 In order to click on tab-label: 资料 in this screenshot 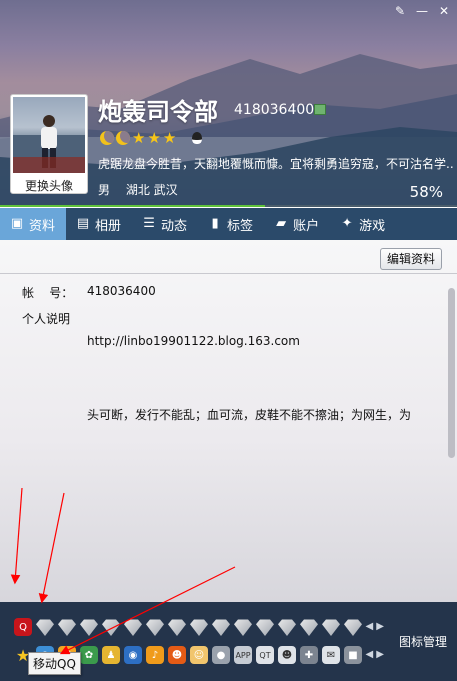, I will do `click(42, 226)`.